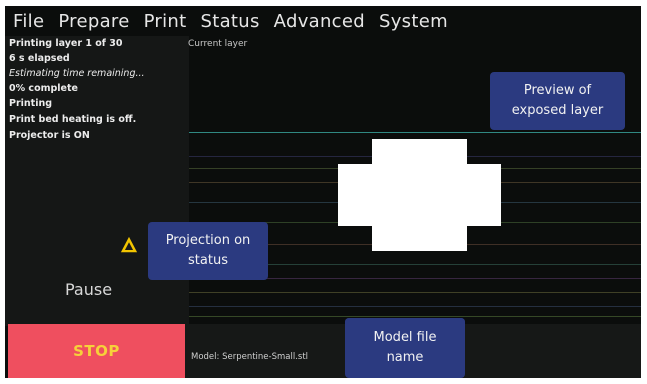  What do you see at coordinates (66, 43) in the screenshot?
I see `status-layer: Printing layer 1 of 30` at bounding box center [66, 43].